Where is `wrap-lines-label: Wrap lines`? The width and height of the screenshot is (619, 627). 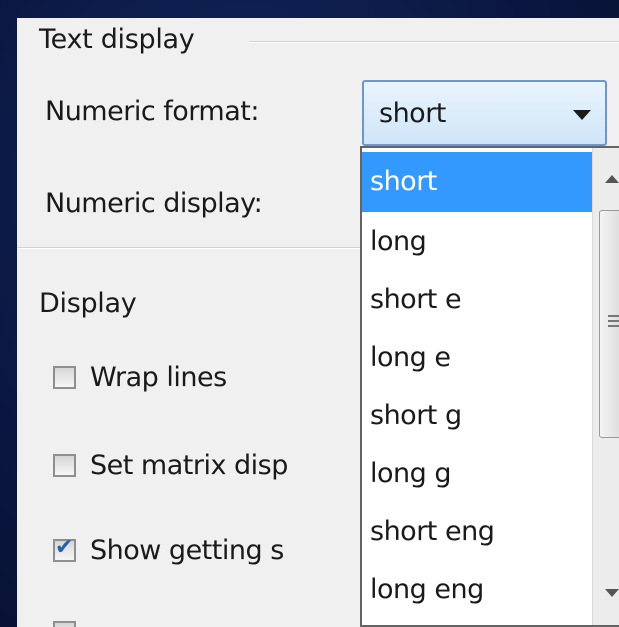 wrap-lines-label: Wrap lines is located at coordinates (158, 377).